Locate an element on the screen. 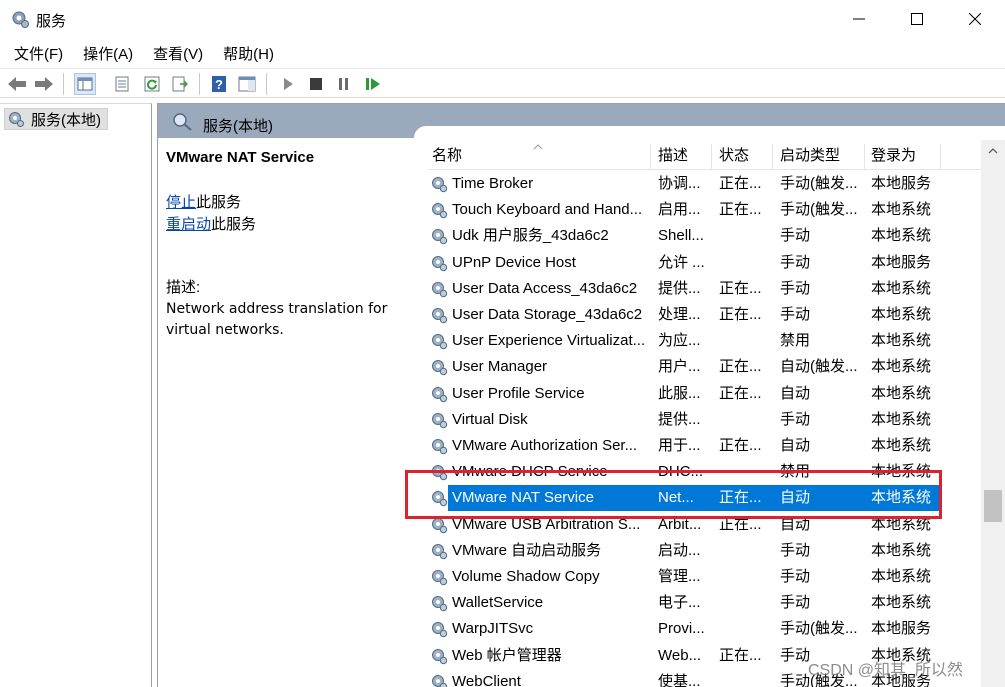 The width and height of the screenshot is (1005, 687). panel-header: 服务(本地) is located at coordinates (581, 122).